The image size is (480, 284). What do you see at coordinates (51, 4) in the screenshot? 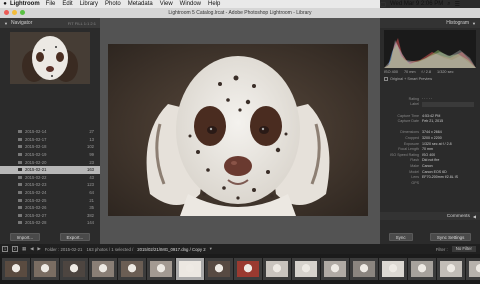
I see `menu-file: File` at bounding box center [51, 4].